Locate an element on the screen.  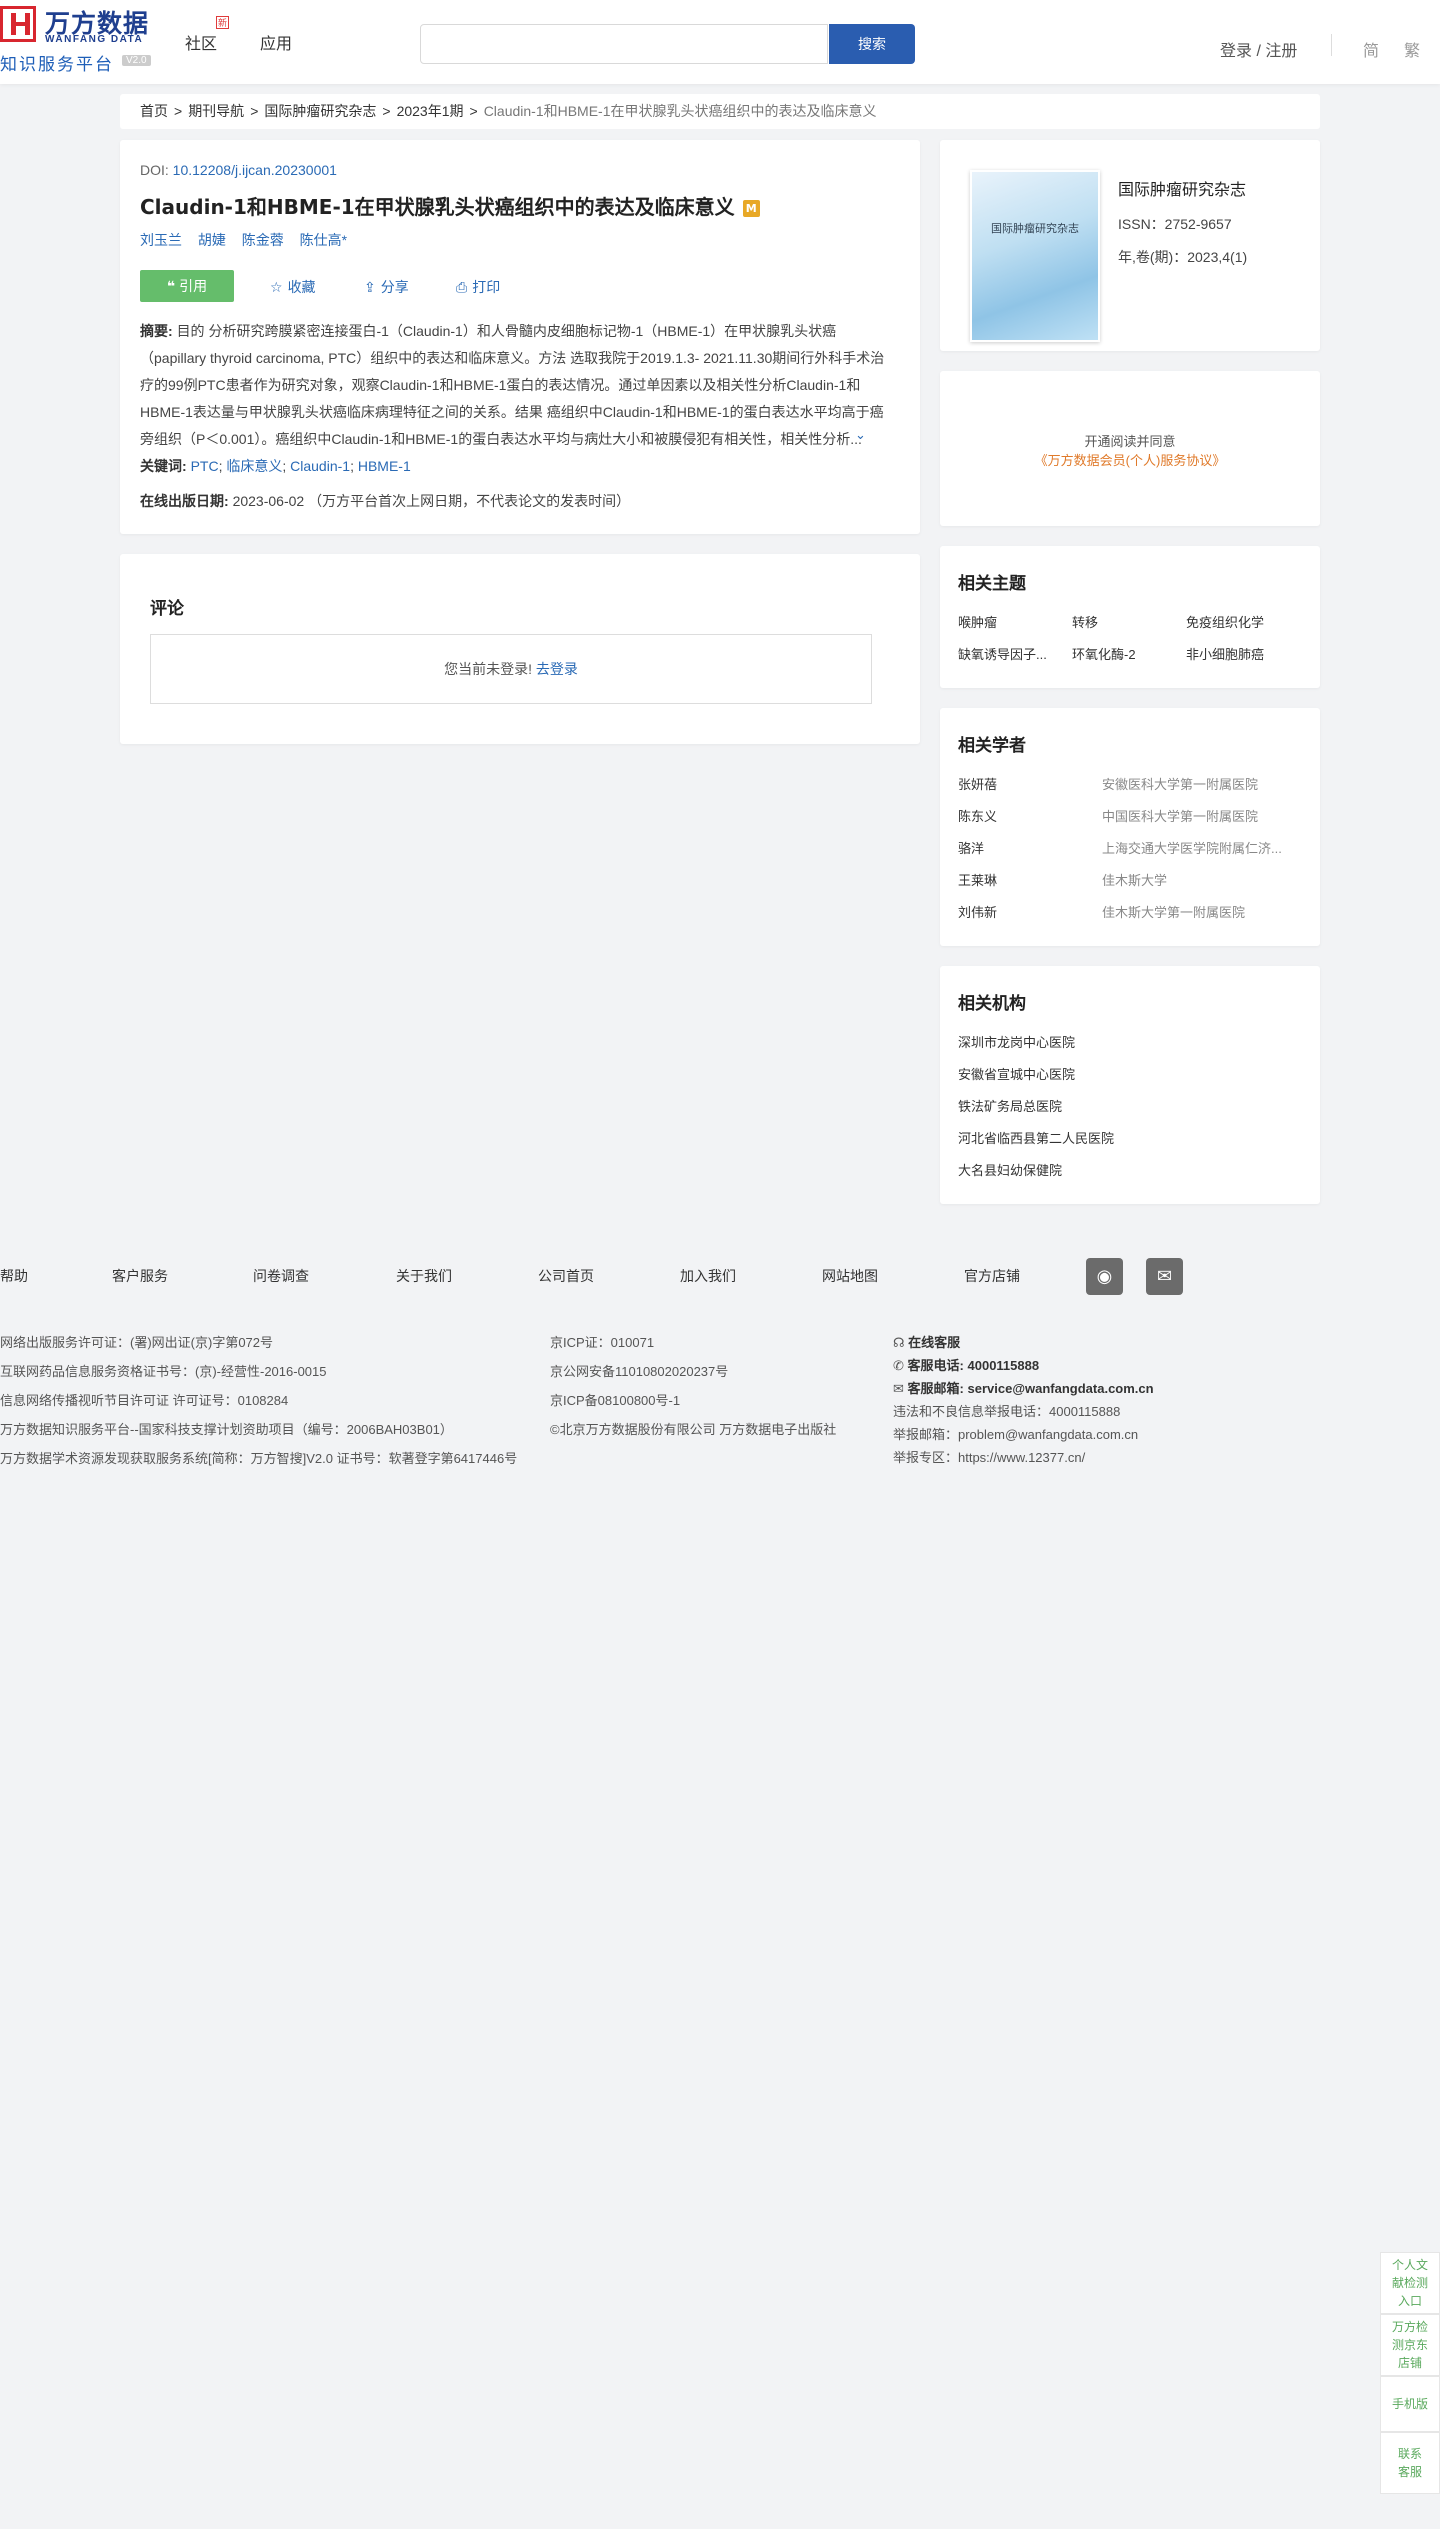
author-list: 刘玉兰 胡婕 陈金蓉 陈仕高* is located at coordinates (249, 240).